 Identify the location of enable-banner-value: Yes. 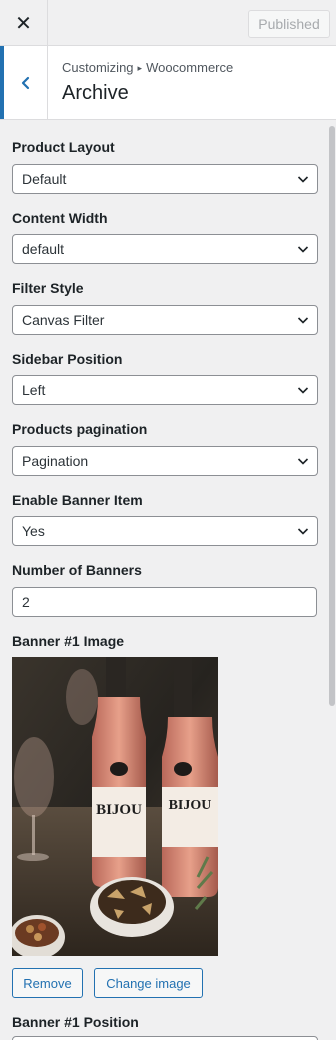
(33, 531).